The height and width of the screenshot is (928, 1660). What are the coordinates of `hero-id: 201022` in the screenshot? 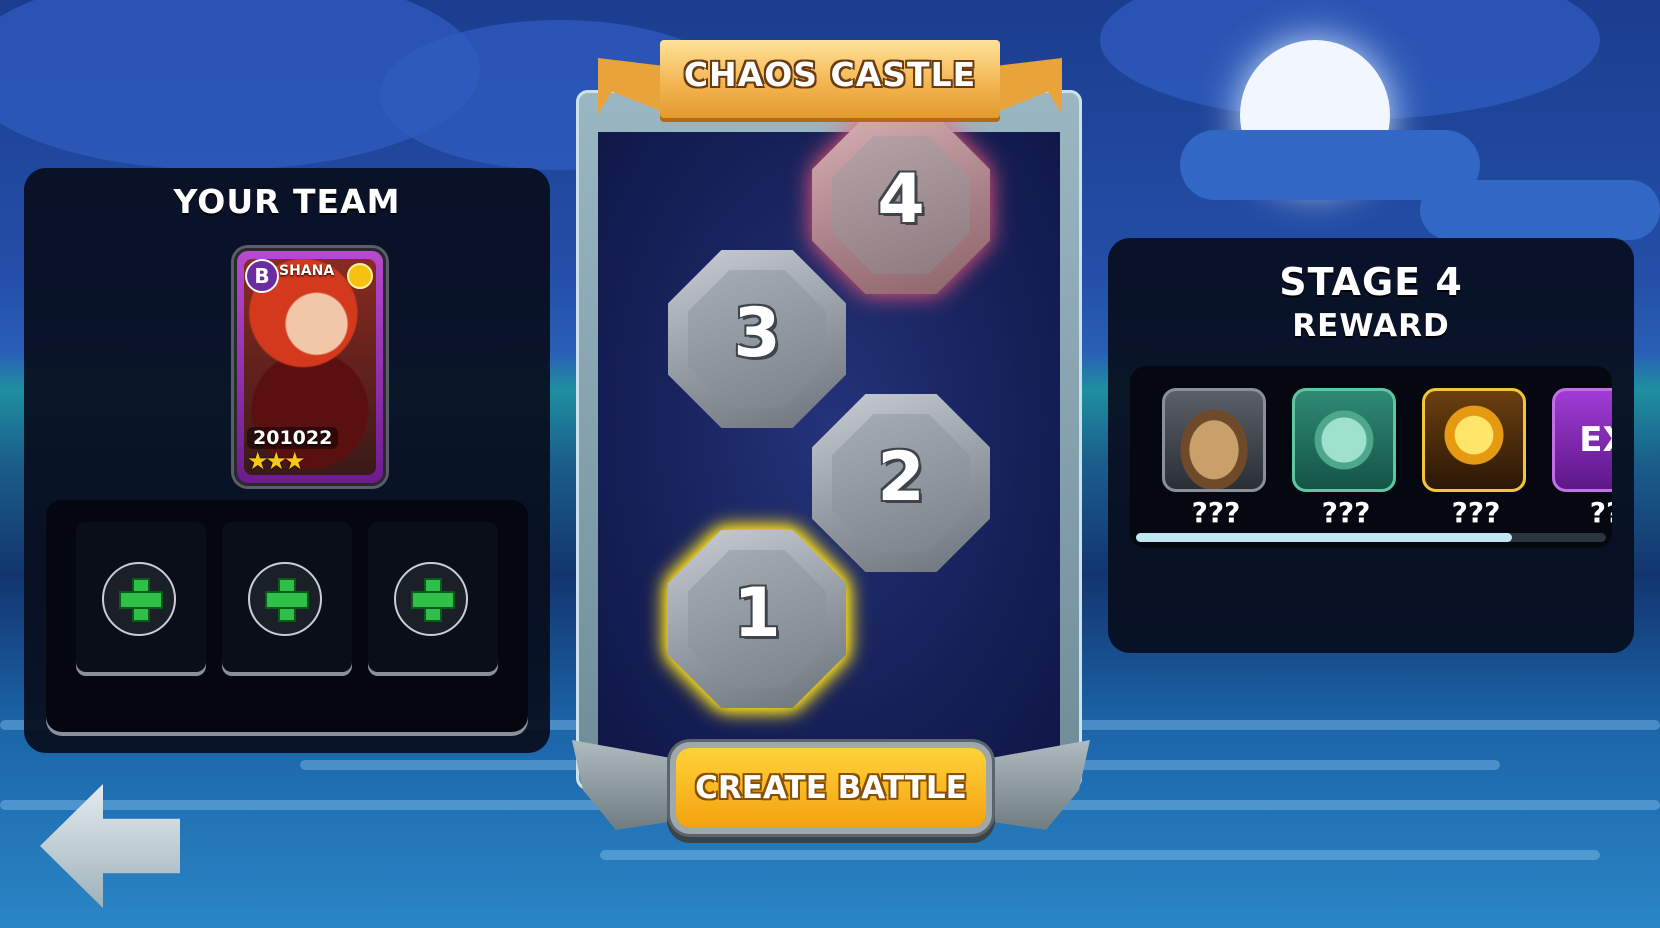 It's located at (293, 438).